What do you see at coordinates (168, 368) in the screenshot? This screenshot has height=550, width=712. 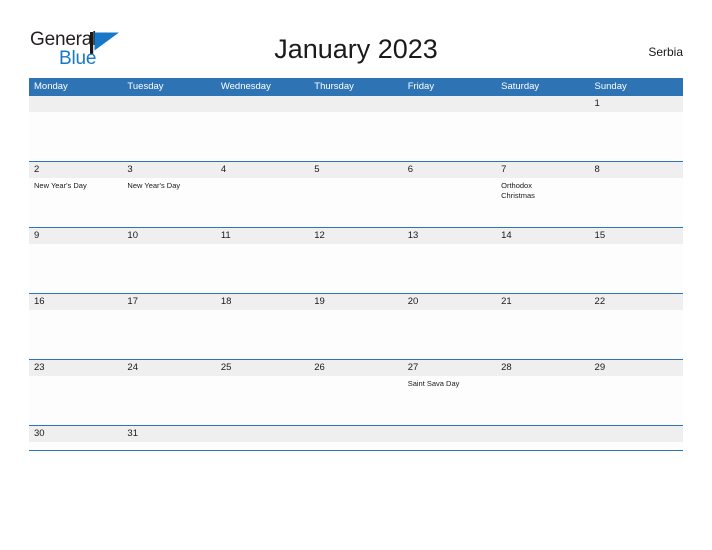 I see `day-number: 24` at bounding box center [168, 368].